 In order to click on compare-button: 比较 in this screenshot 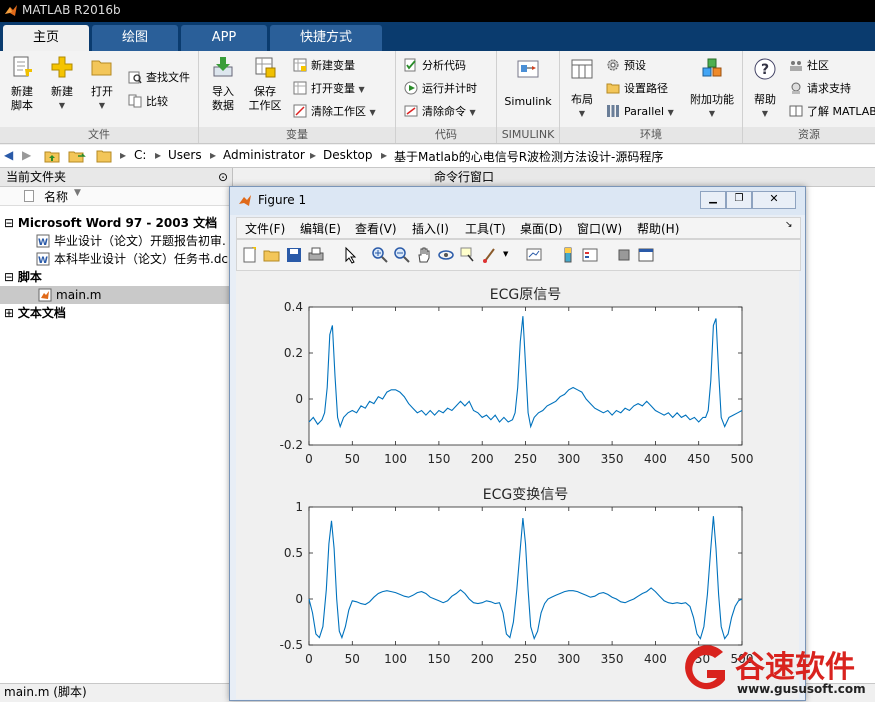, I will do `click(148, 102)`.